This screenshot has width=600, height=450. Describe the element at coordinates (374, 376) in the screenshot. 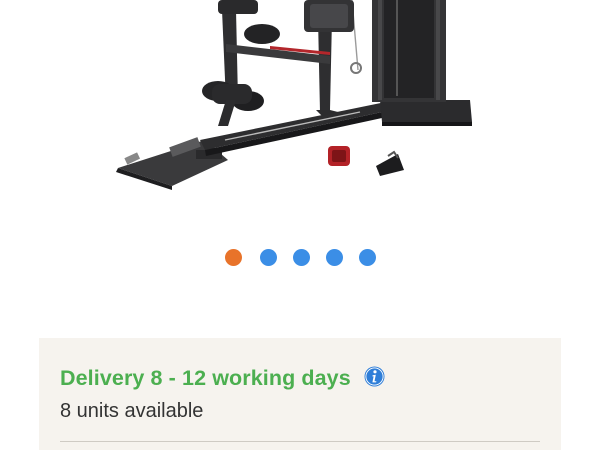

I see `info-icon` at that location.